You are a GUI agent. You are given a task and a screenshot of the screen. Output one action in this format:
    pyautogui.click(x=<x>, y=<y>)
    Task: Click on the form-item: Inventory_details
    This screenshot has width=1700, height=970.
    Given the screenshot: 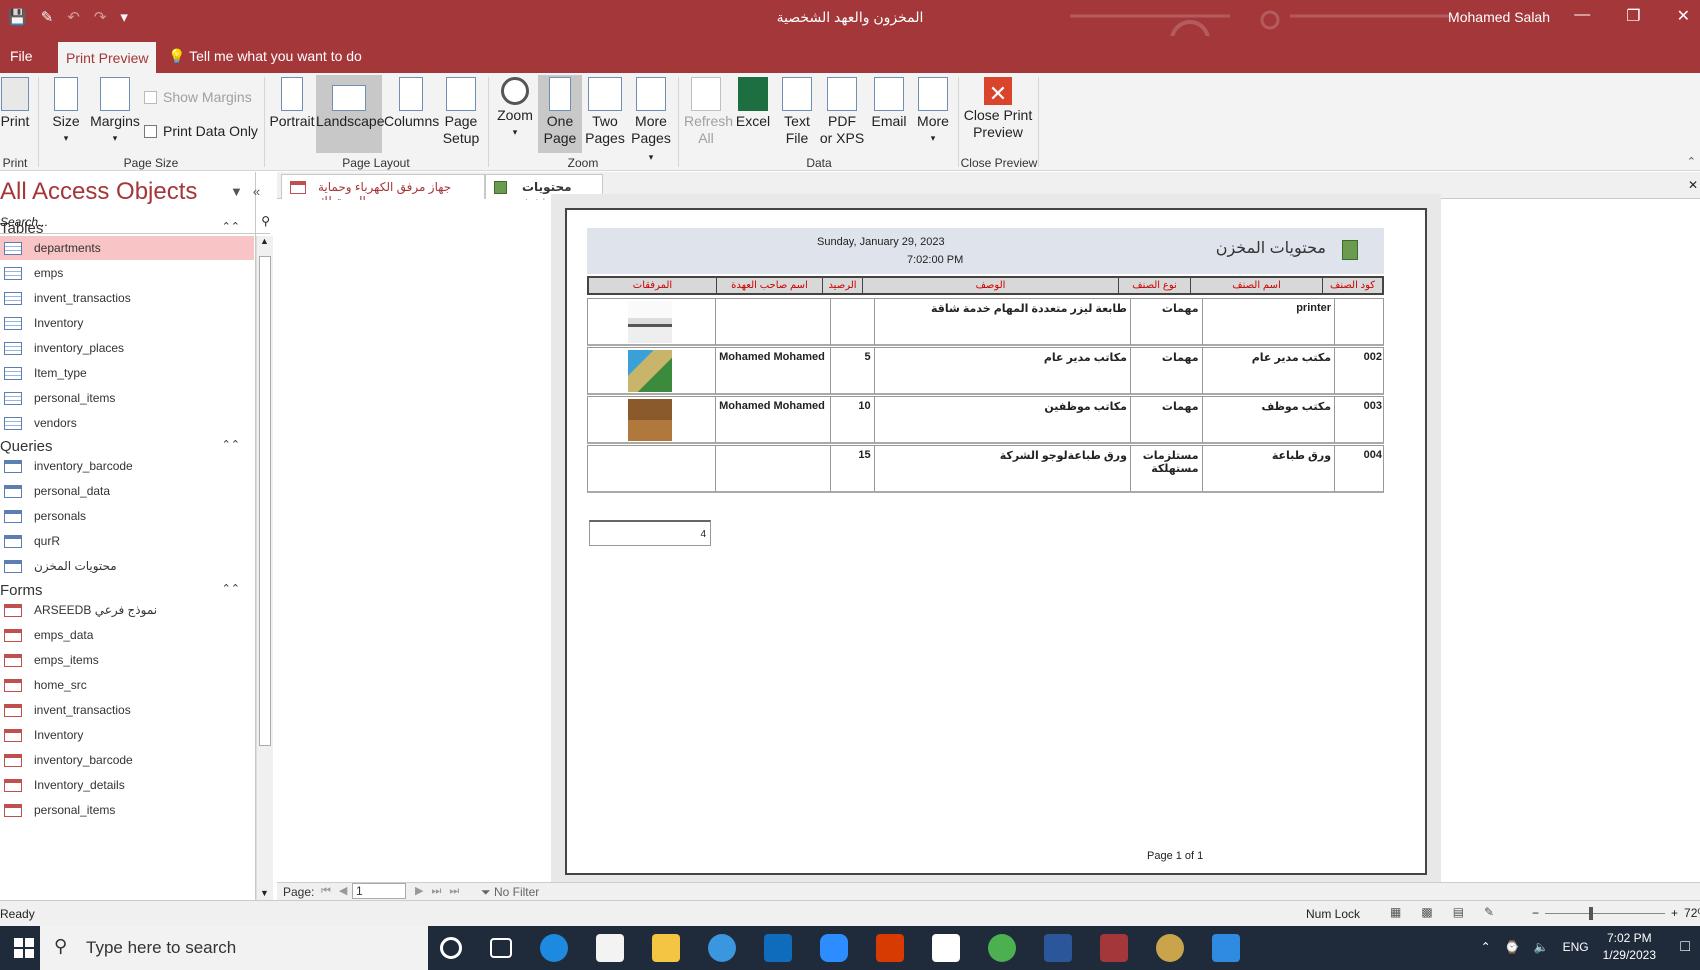 What is the action you would take?
    pyautogui.click(x=127, y=785)
    